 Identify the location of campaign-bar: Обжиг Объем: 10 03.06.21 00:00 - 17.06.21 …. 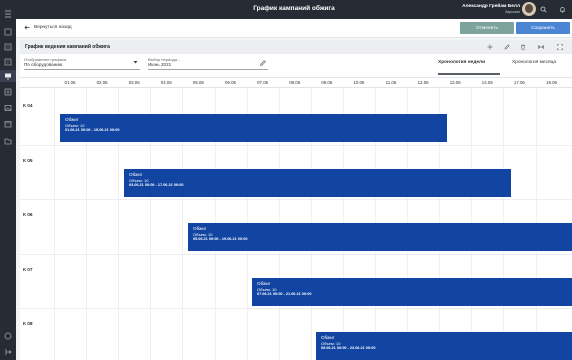
(317, 182).